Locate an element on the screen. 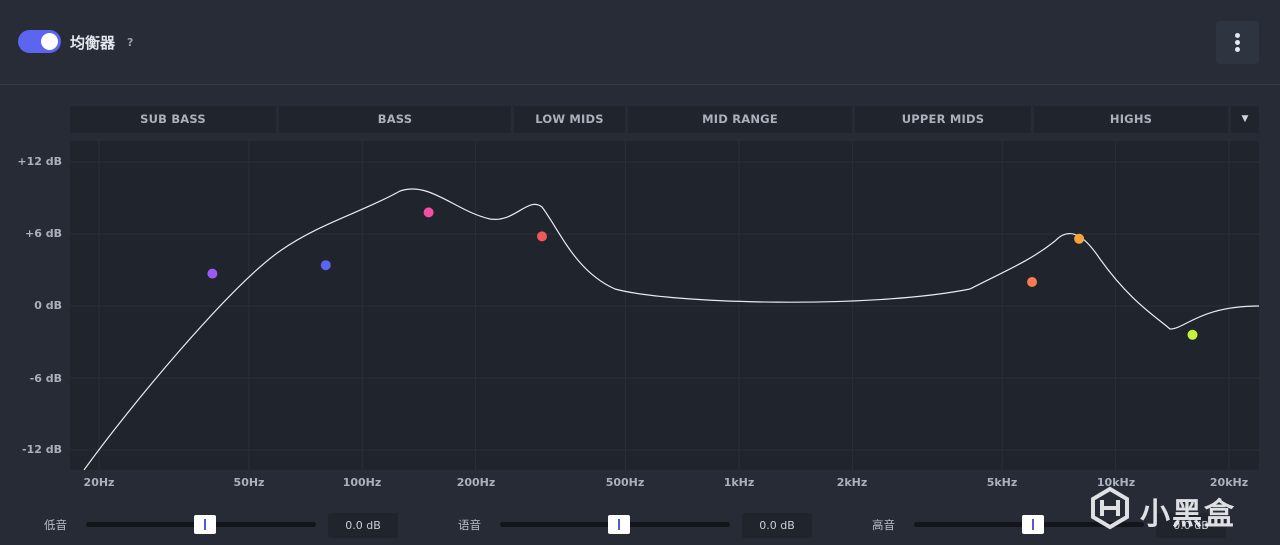 The image size is (1280, 545). x-axis-label: 5kHz is located at coordinates (1002, 482).